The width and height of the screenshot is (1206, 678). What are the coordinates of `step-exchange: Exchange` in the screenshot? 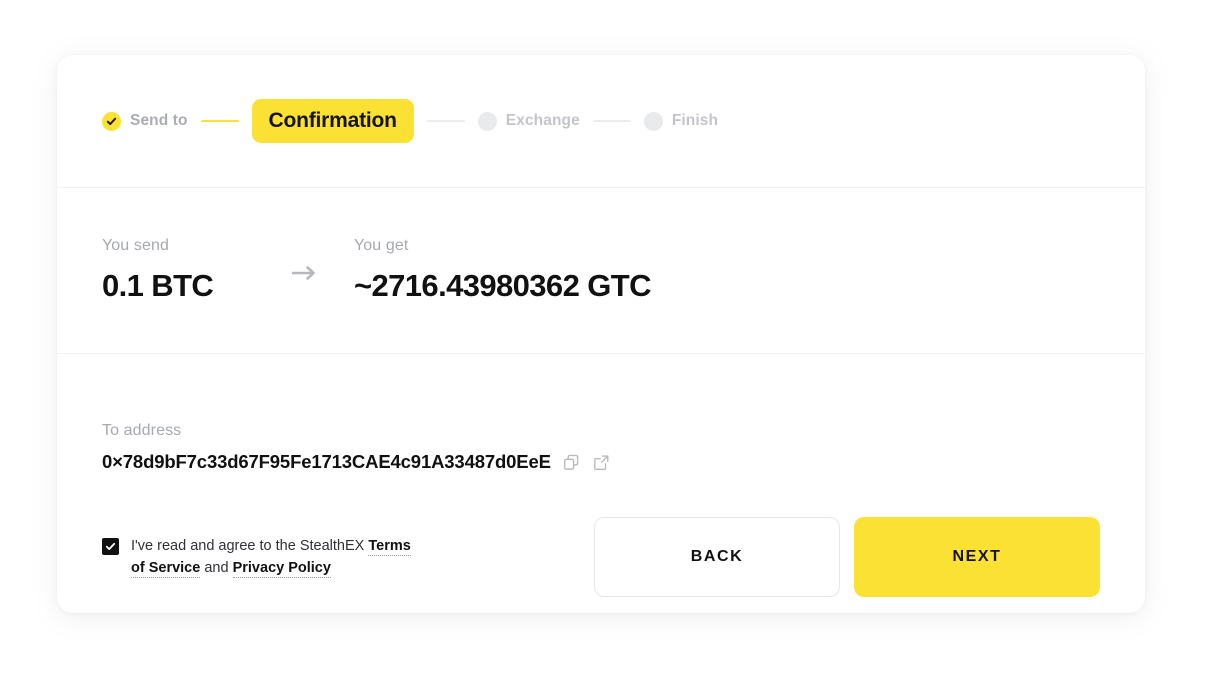 It's located at (528, 121).